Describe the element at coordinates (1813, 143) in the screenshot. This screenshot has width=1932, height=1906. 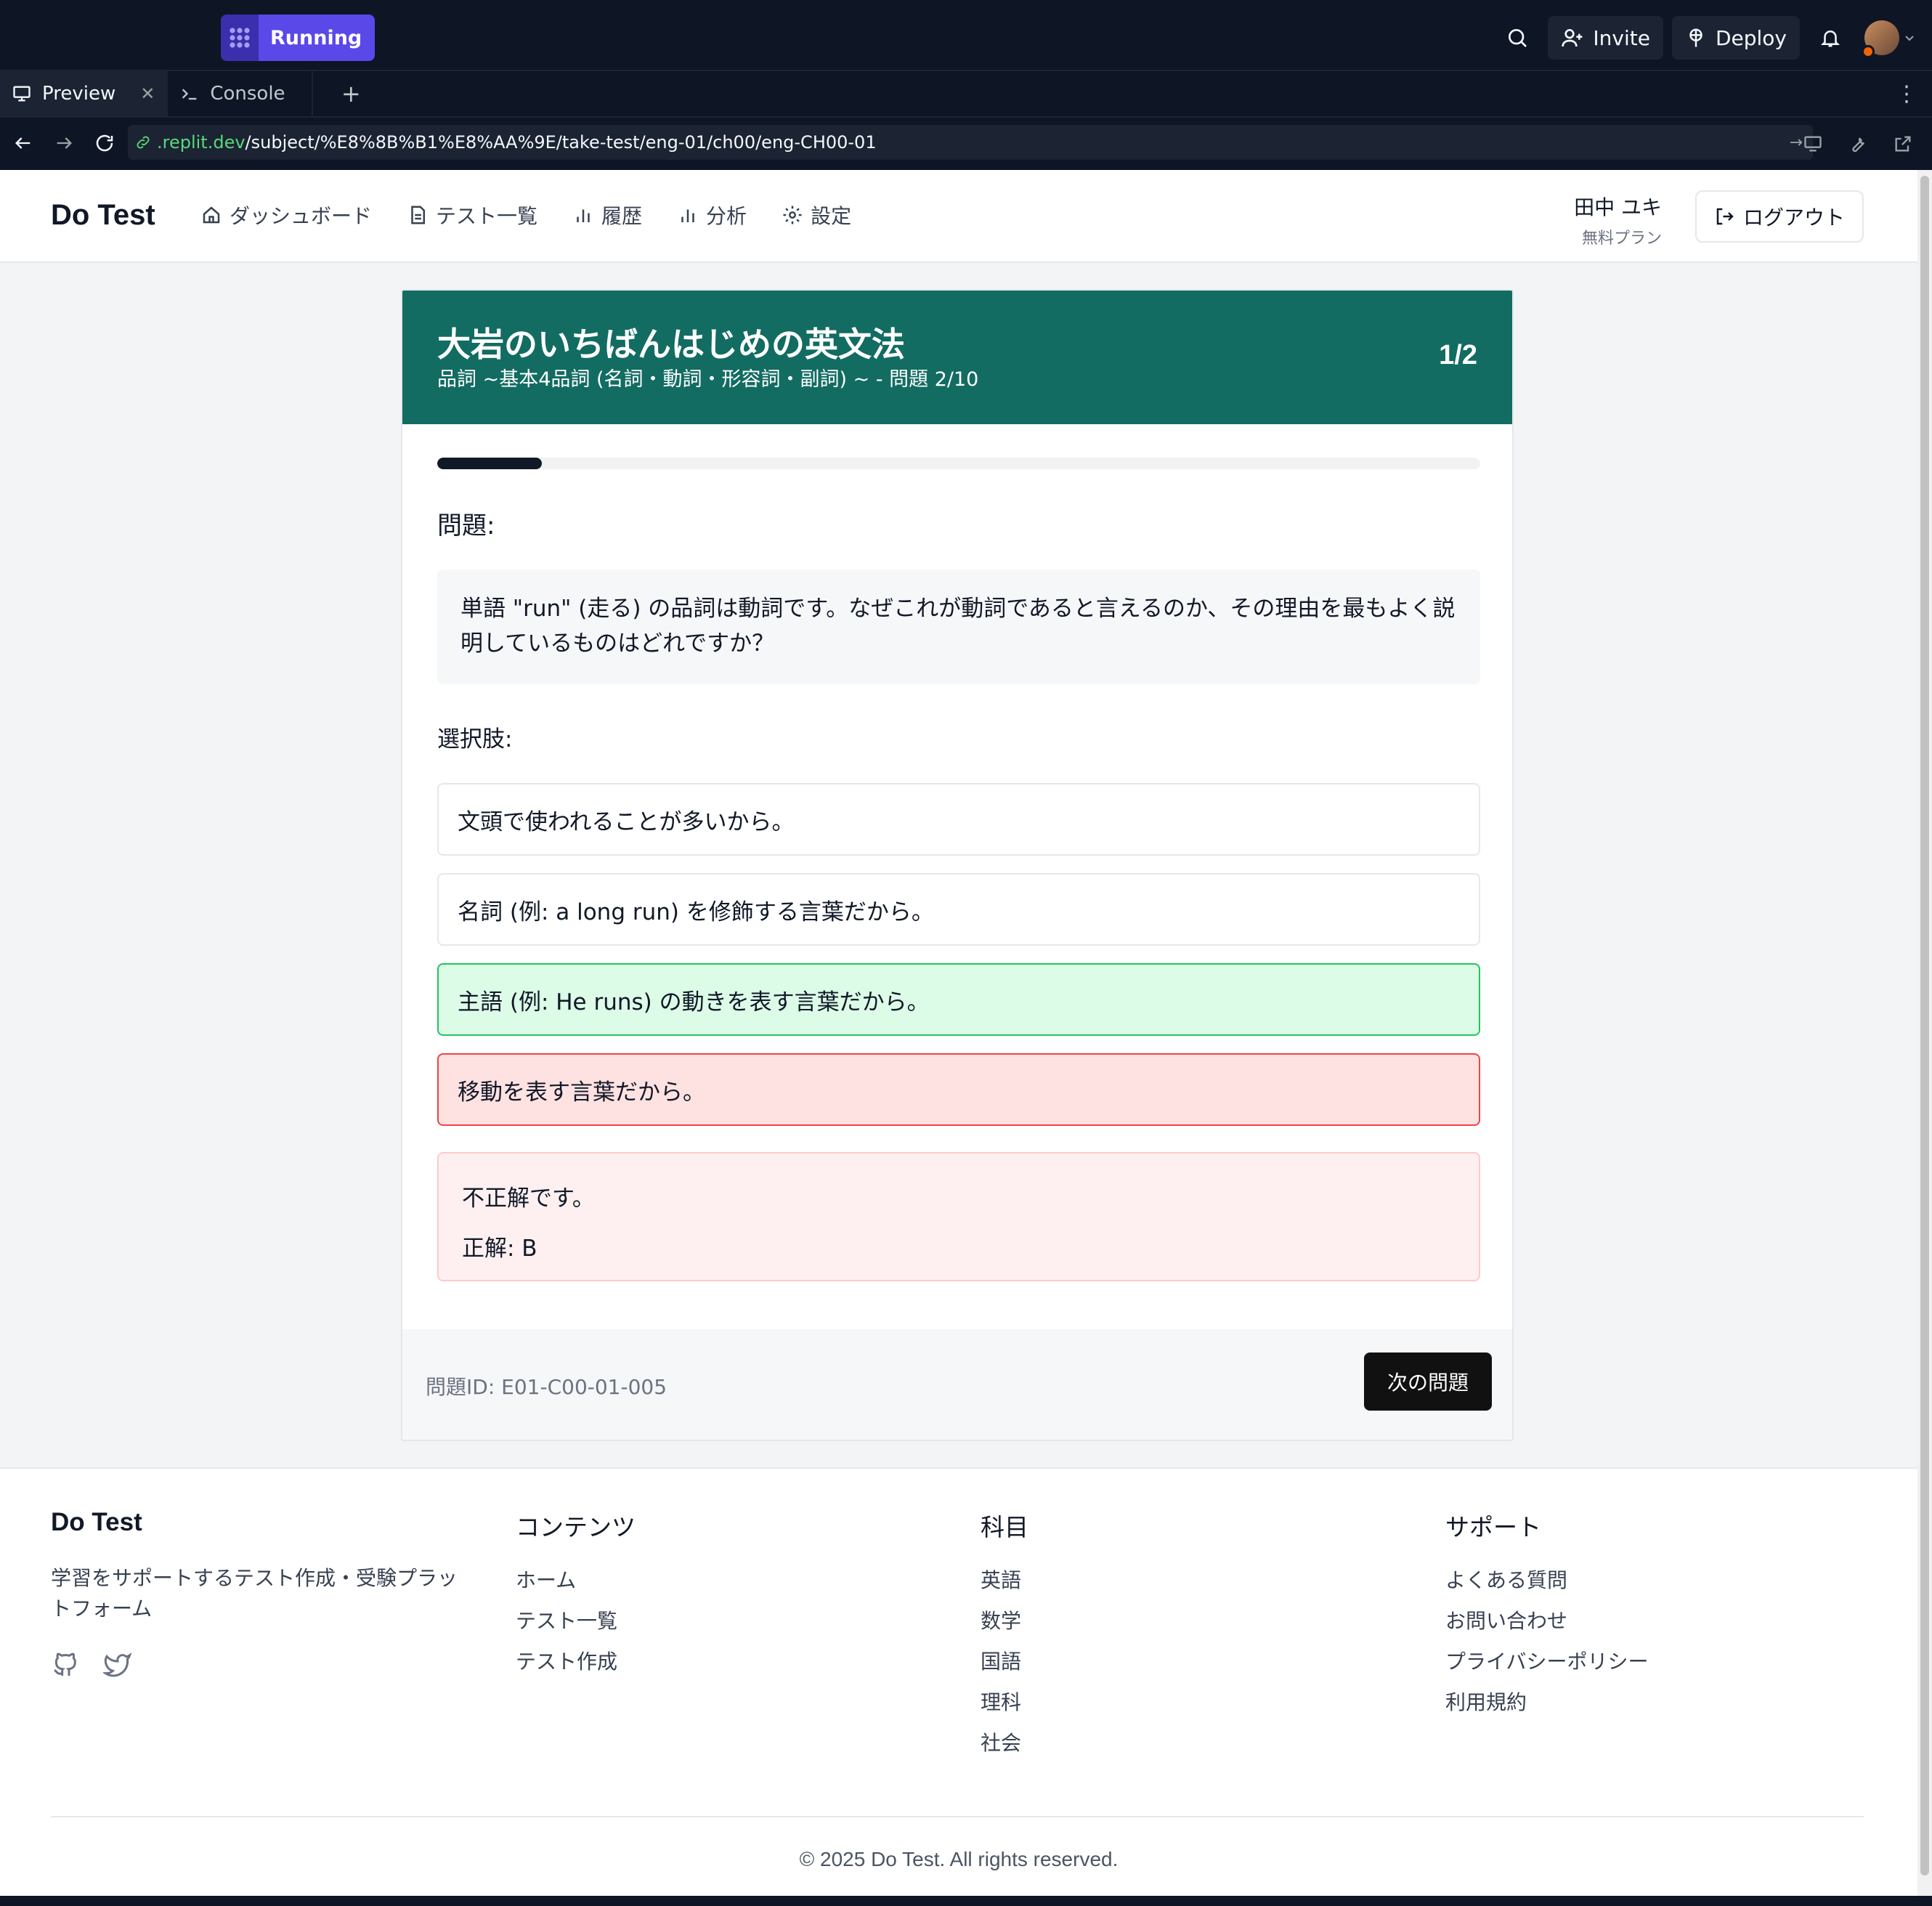
I see `devtools-monitor-icon` at that location.